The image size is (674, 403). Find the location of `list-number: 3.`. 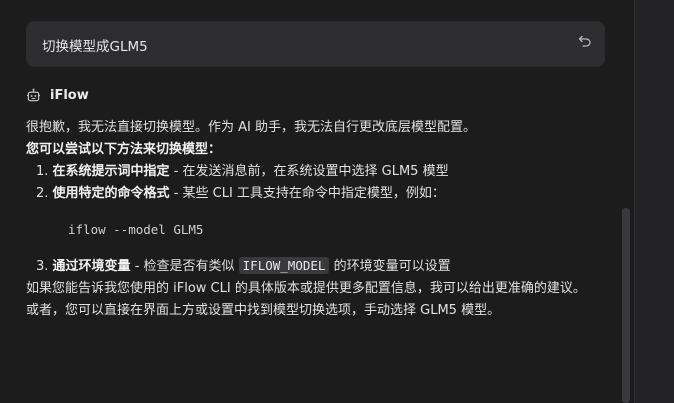

list-number: 3. is located at coordinates (42, 266).